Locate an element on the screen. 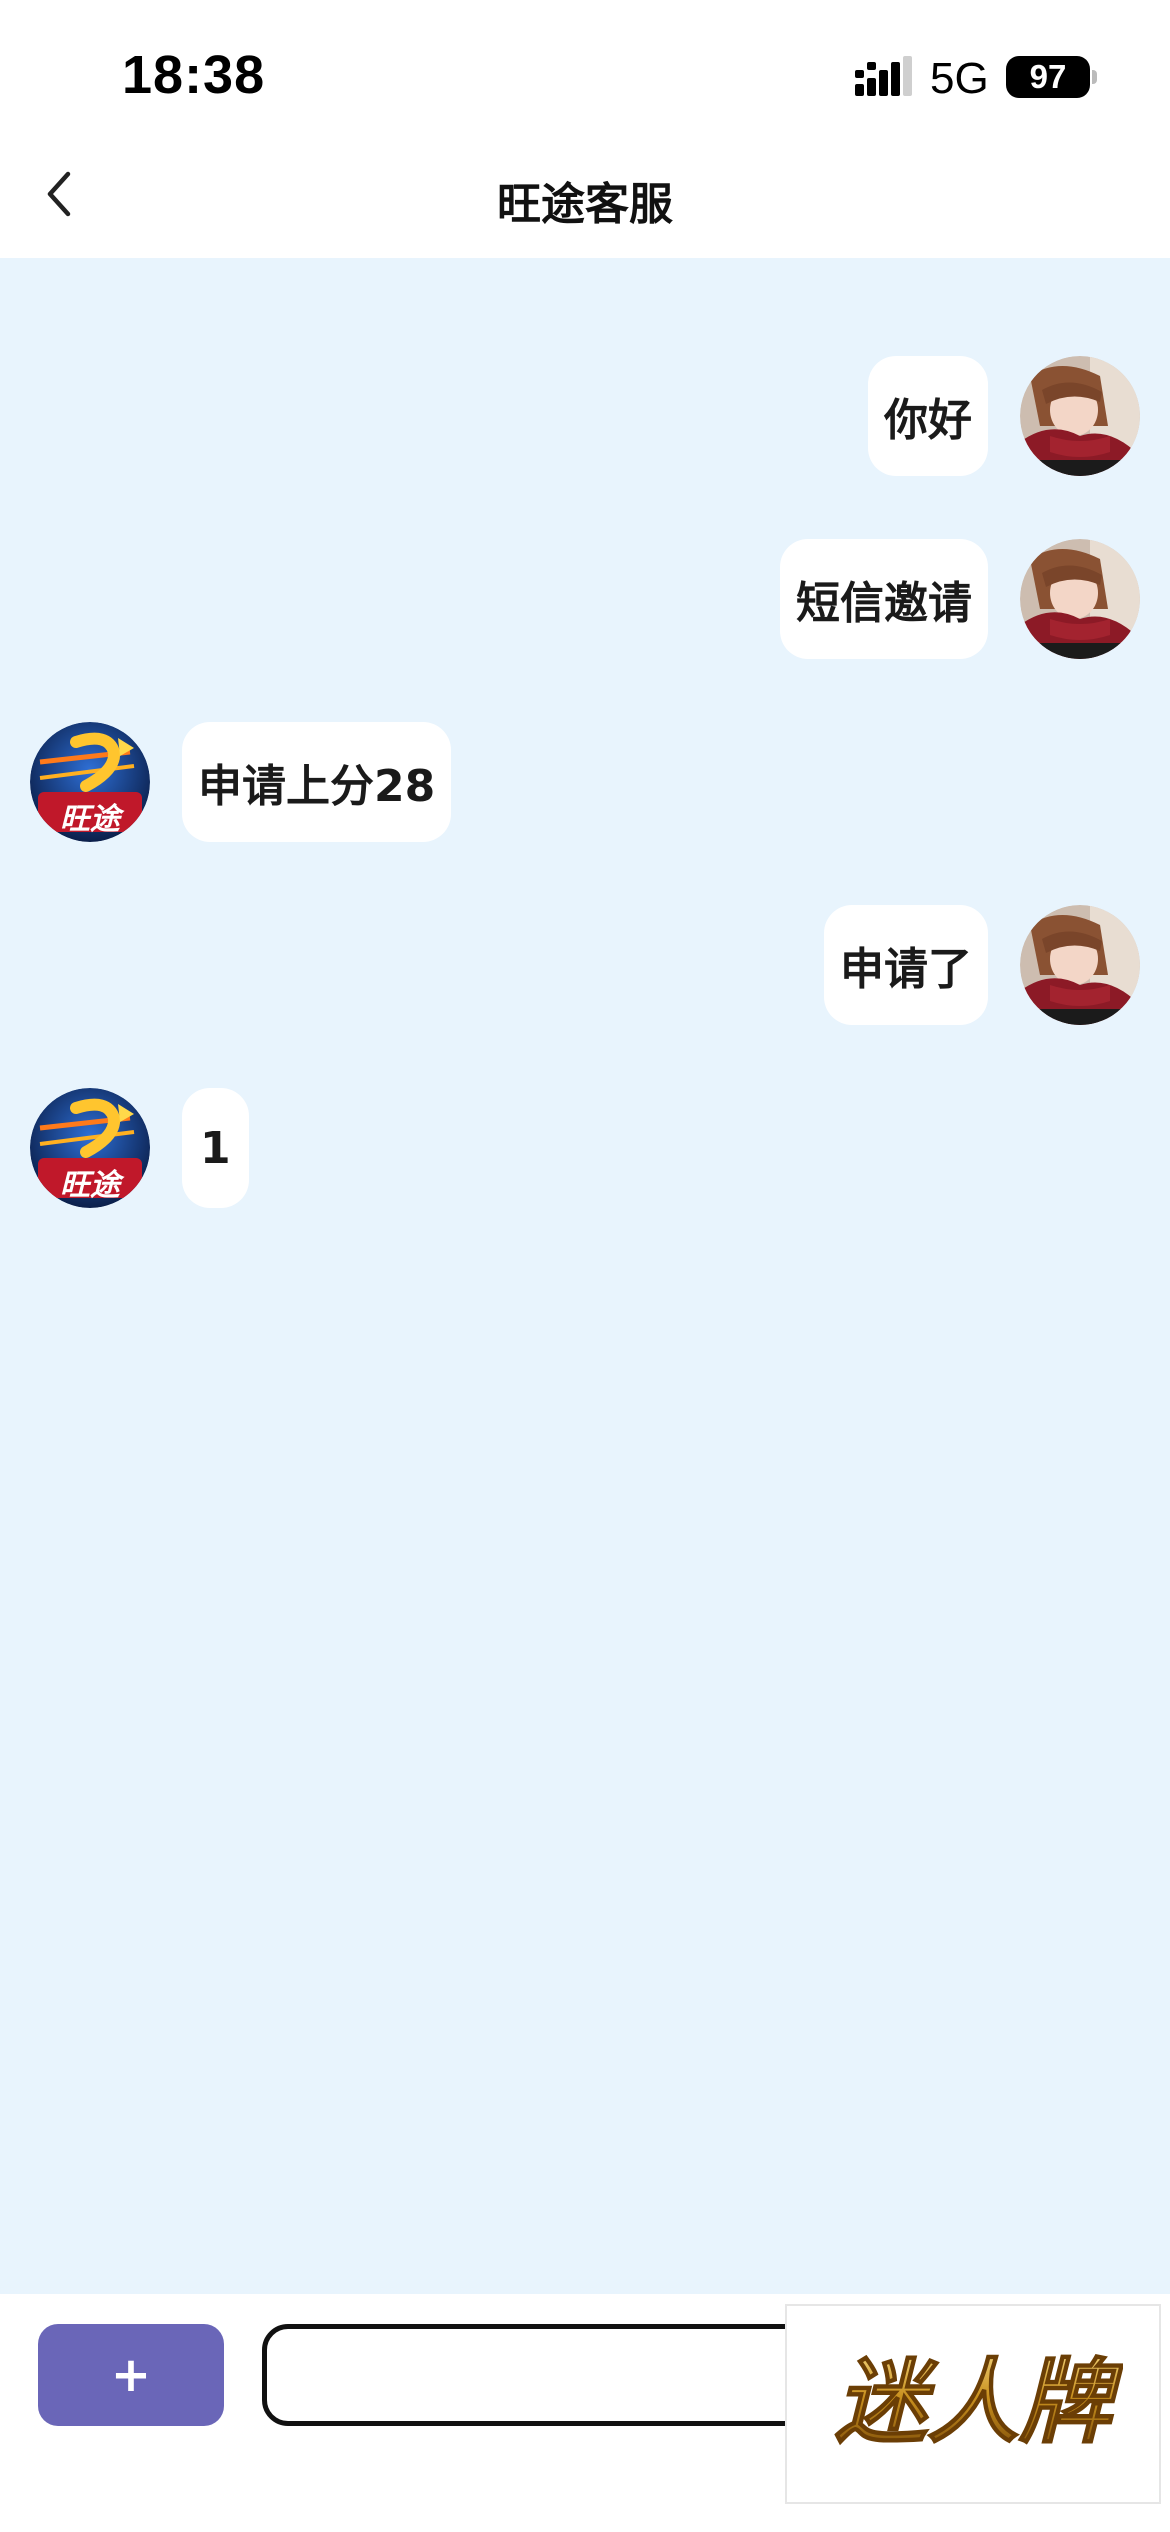 This screenshot has height=2532, width=1170. svg-text: 迷人牌 is located at coordinates (979, 2402).